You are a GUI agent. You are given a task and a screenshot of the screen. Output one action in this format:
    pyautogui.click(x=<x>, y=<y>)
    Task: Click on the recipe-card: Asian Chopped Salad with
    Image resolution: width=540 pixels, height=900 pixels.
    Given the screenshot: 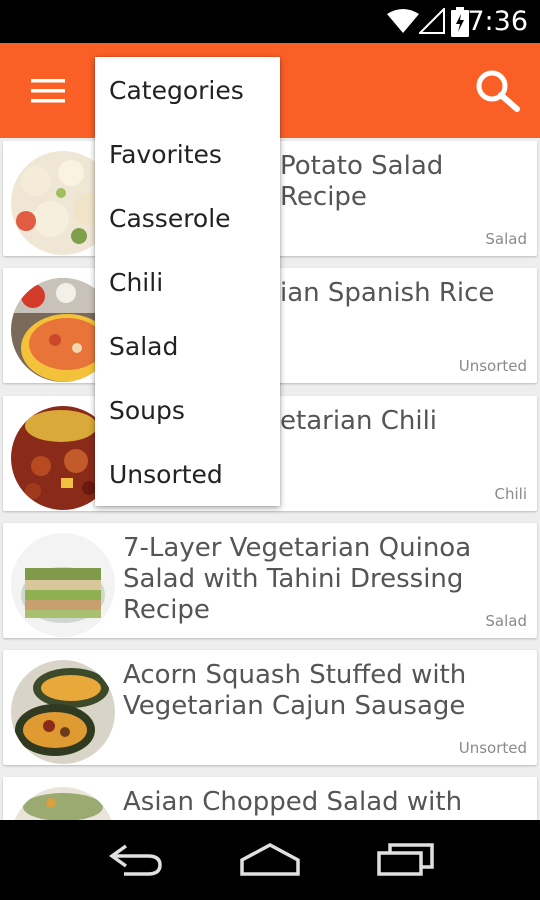 What is the action you would take?
    pyautogui.click(x=270, y=798)
    